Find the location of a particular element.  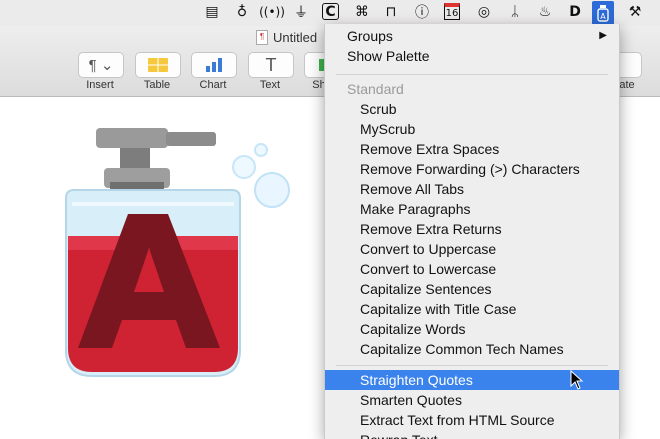

menu-item: Remove All Tabs is located at coordinates (472, 189).